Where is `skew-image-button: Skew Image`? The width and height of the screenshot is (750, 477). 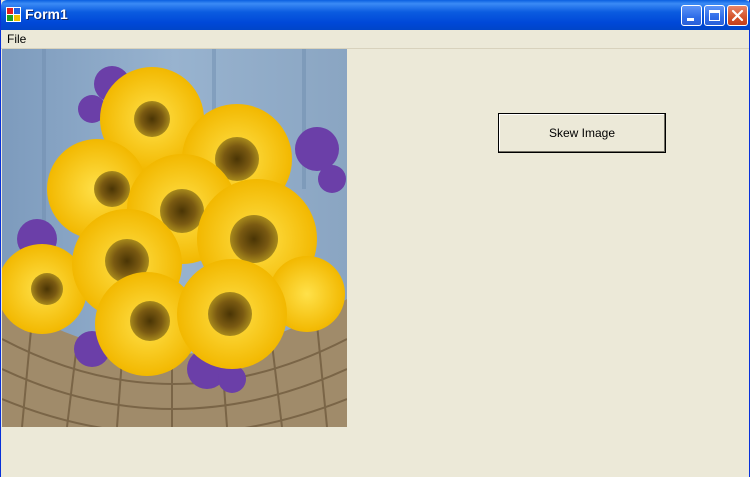
skew-image-button: Skew Image is located at coordinates (582, 133).